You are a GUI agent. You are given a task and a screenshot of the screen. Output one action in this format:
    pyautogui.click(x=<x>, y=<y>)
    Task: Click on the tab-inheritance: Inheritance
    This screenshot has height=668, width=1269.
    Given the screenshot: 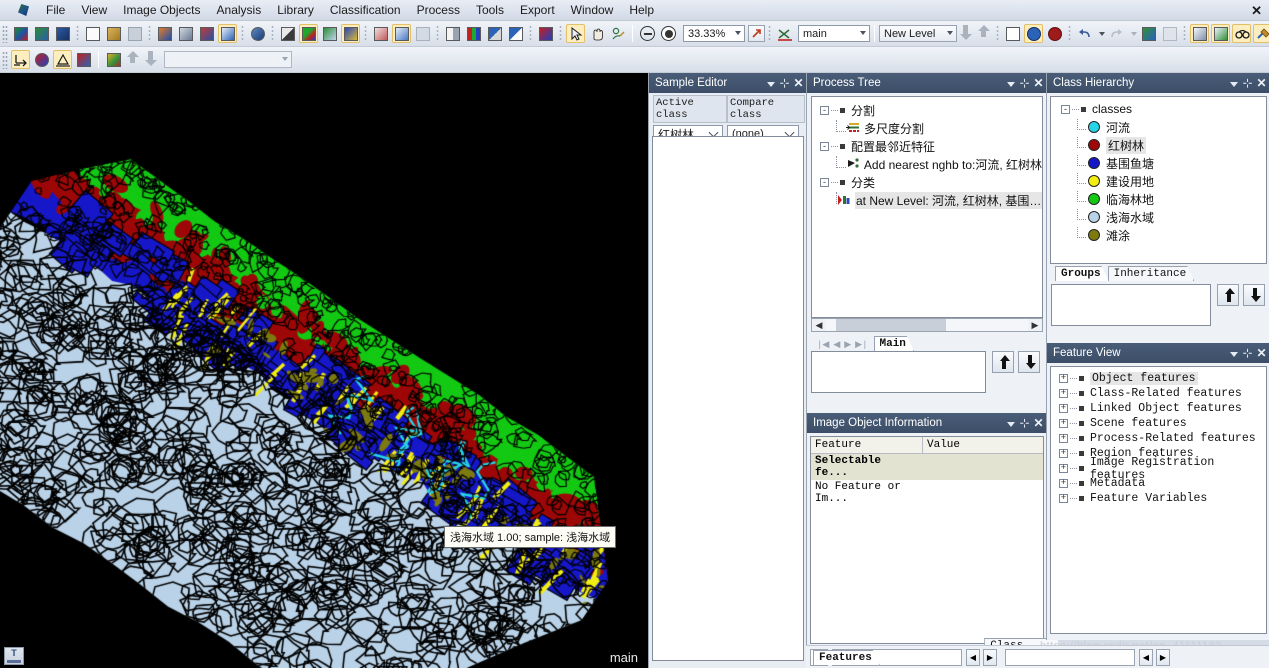 What is the action you would take?
    pyautogui.click(x=1151, y=273)
    